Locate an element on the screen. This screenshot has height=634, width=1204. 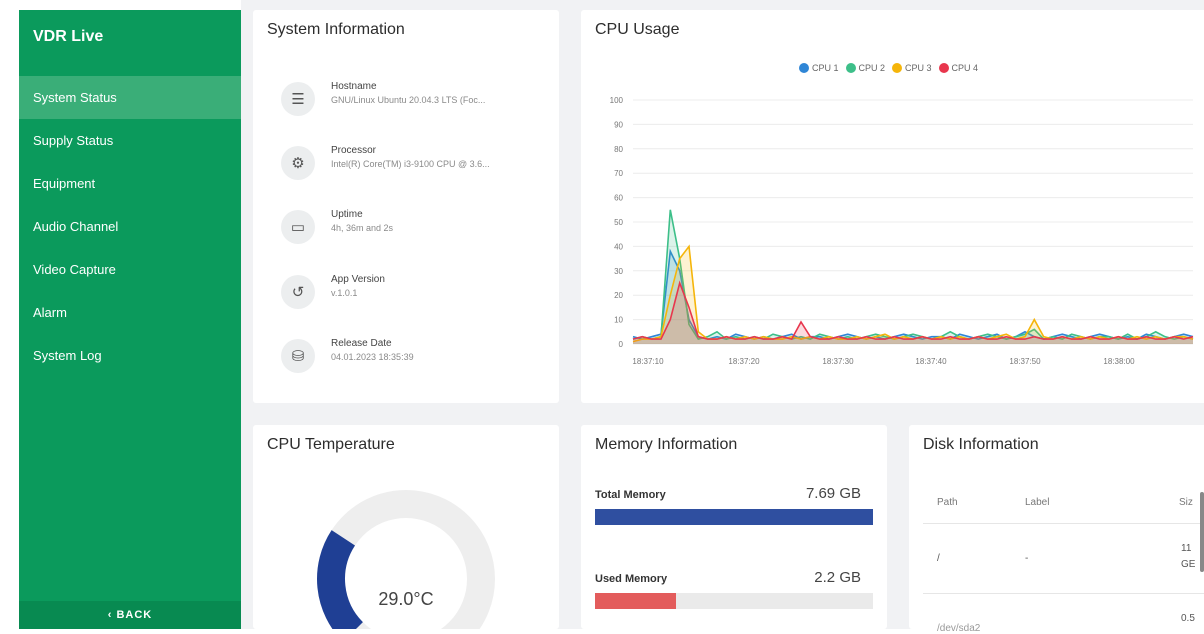
legend-item-cpu1: CPU 1 is located at coordinates (819, 68).